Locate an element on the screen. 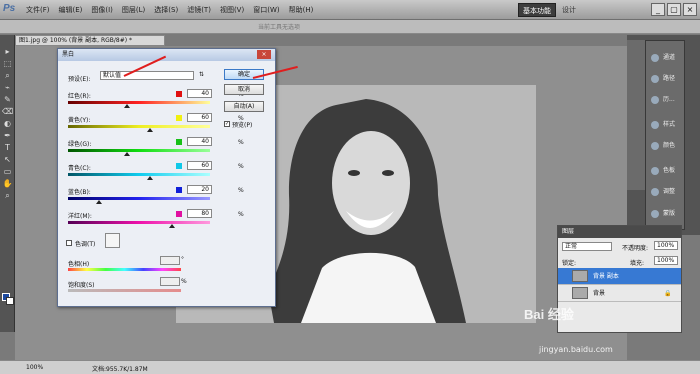 This screenshot has width=700, height=374. green-value: 40 is located at coordinates (199, 141).